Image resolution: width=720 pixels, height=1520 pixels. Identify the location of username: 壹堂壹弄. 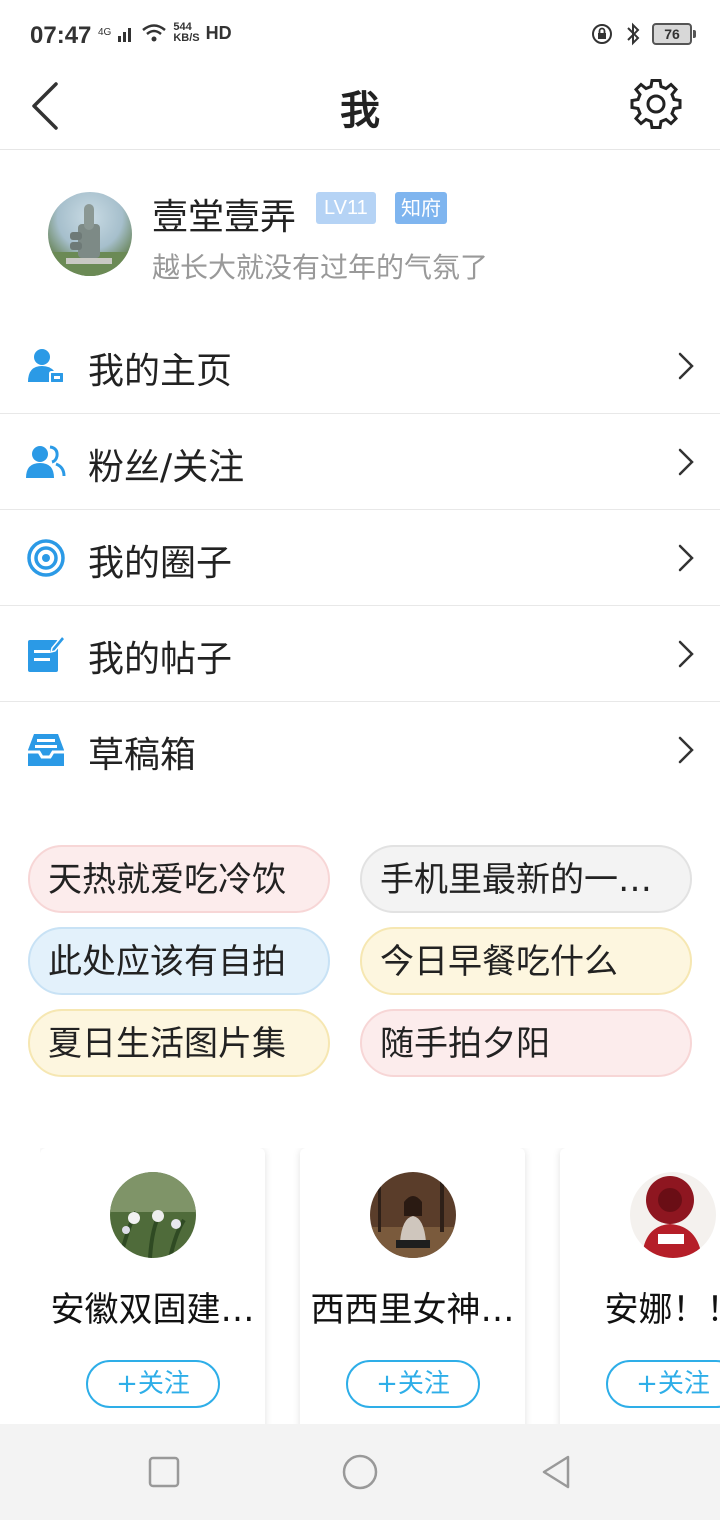
(224, 217).